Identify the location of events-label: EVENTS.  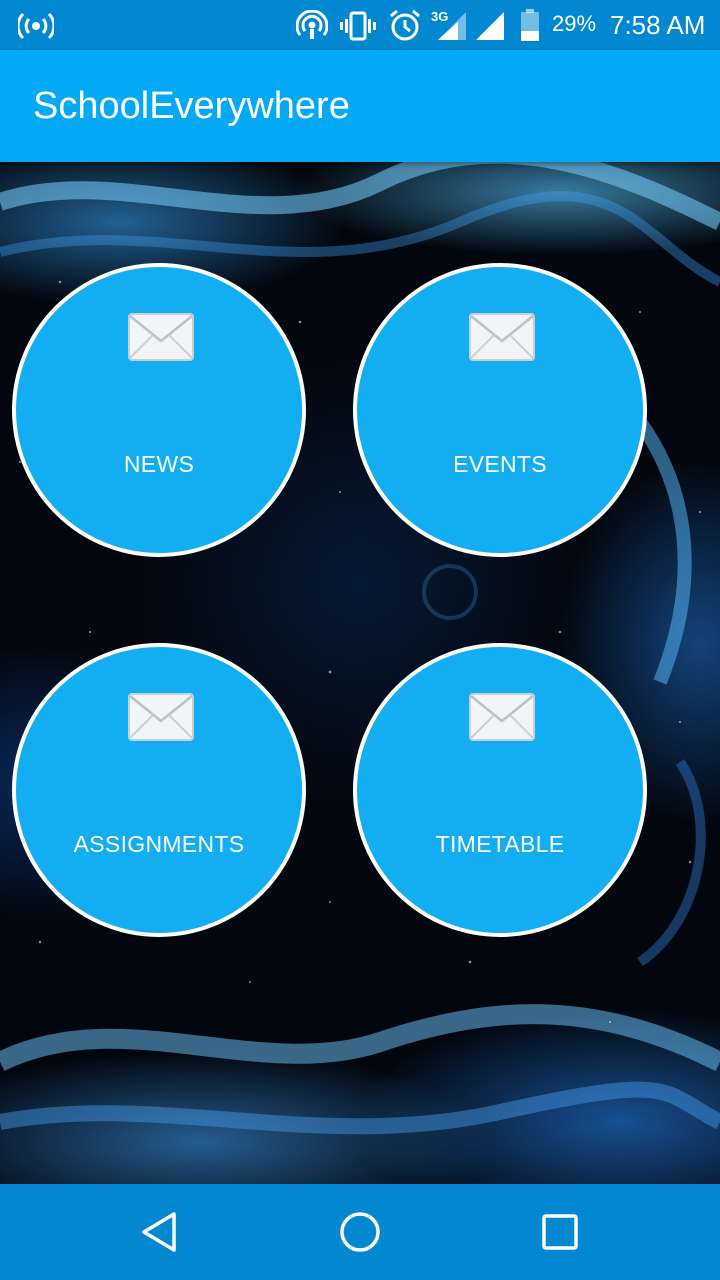
(500, 464).